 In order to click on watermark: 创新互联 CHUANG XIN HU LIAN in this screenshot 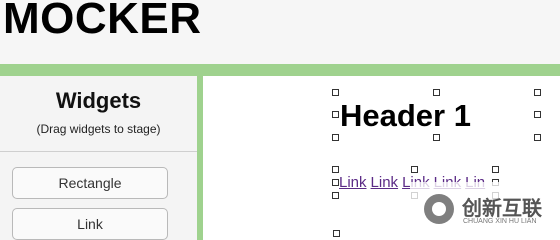, I will do `click(485, 211)`.